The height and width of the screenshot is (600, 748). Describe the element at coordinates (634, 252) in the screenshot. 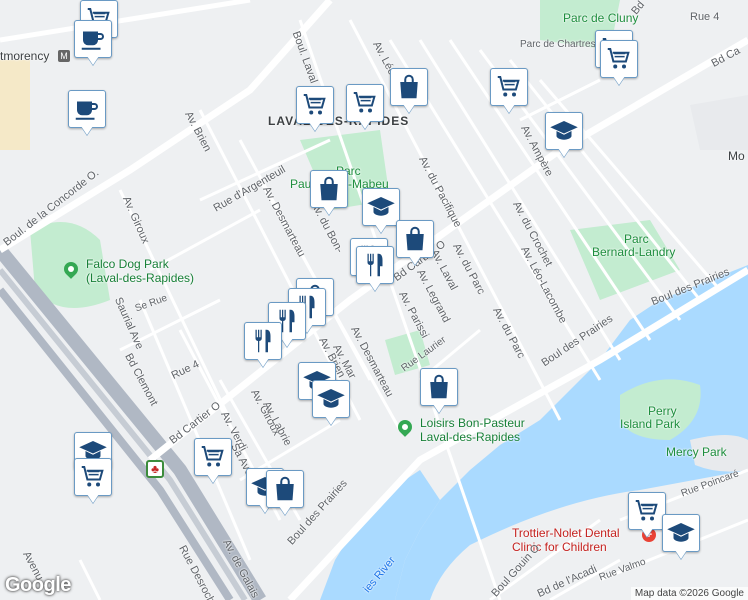

I see `label-parc-bernard-2: Bernard-Landry` at that location.